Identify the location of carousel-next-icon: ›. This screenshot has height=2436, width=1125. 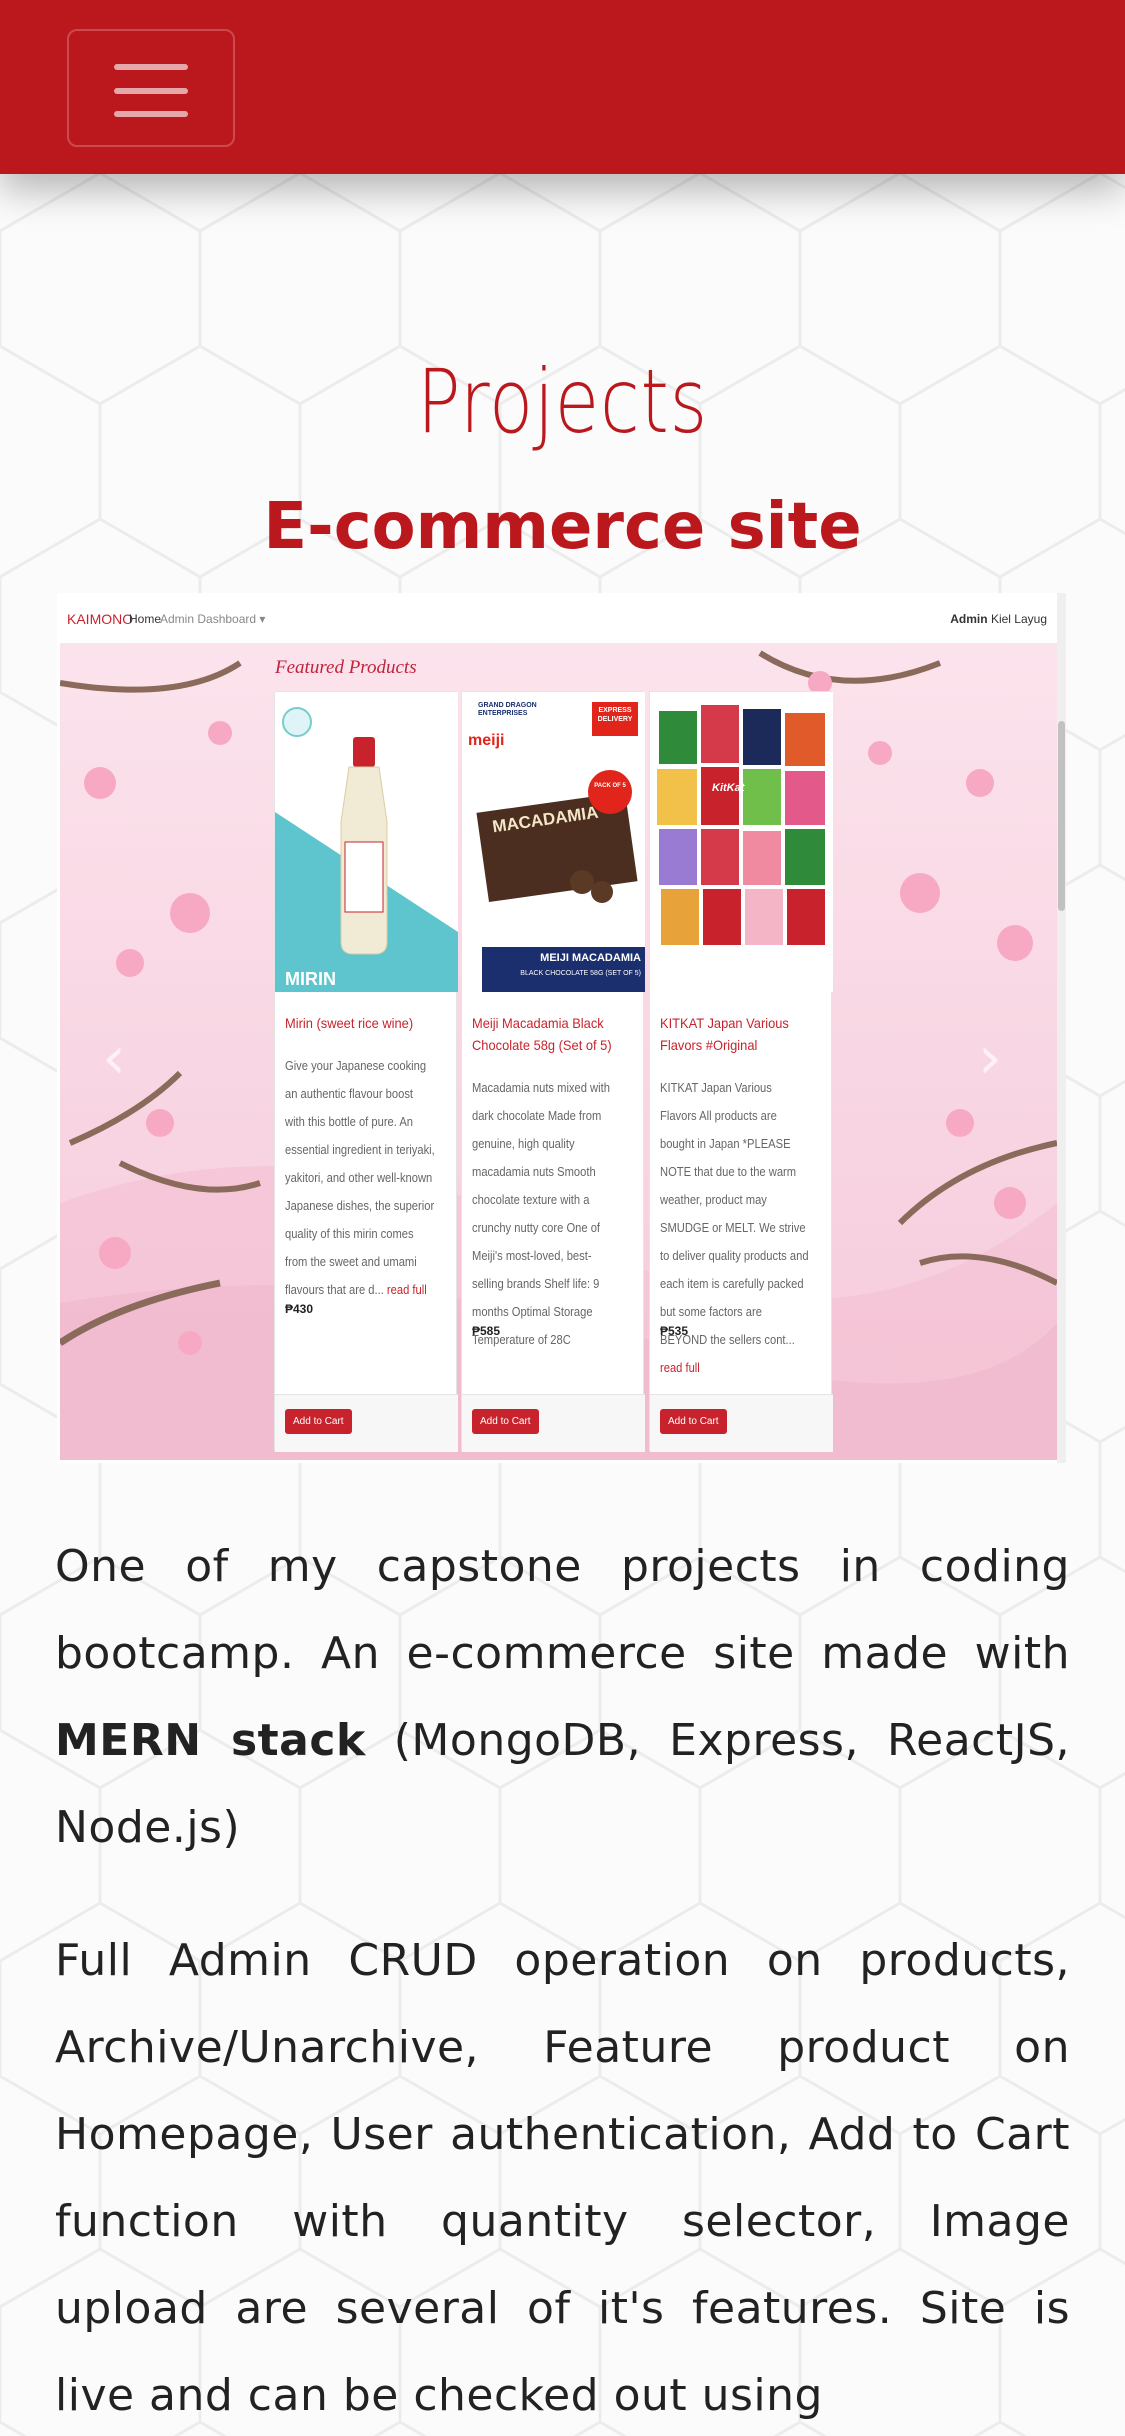
(990, 1058).